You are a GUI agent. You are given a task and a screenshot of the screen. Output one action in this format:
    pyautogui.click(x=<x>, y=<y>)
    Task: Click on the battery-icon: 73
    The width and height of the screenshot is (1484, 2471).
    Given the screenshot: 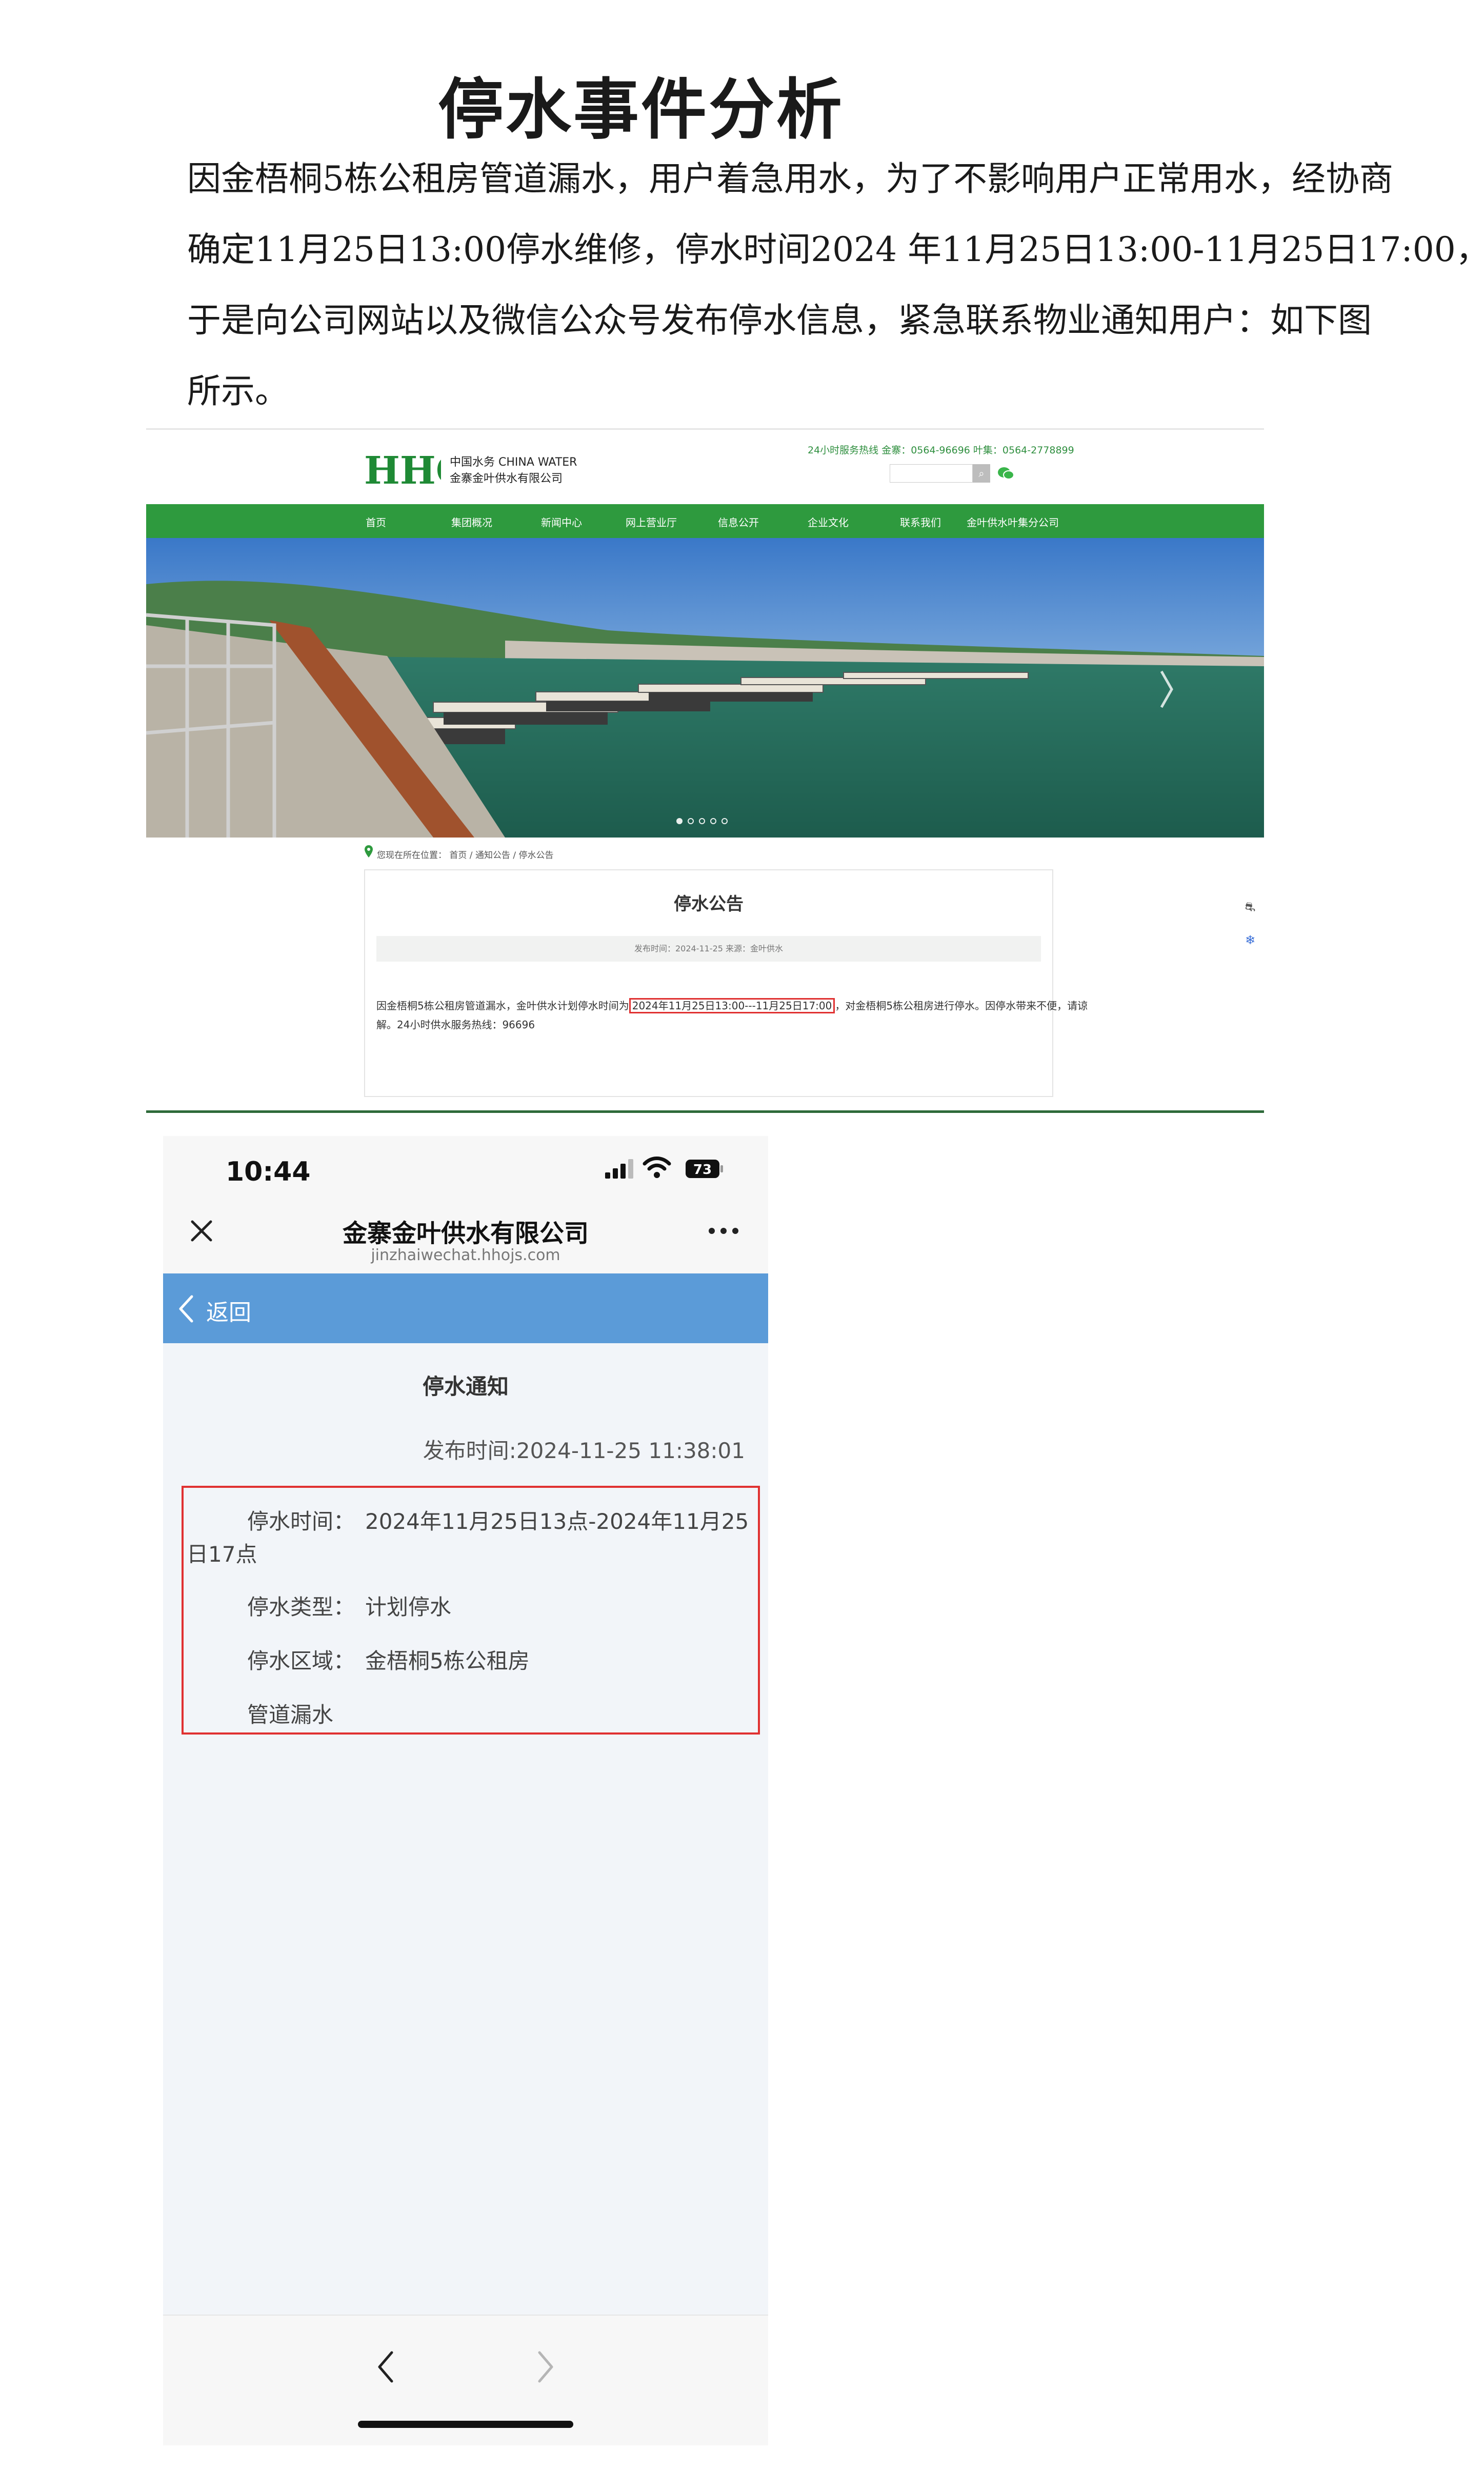 What is the action you would take?
    pyautogui.click(x=704, y=1169)
    